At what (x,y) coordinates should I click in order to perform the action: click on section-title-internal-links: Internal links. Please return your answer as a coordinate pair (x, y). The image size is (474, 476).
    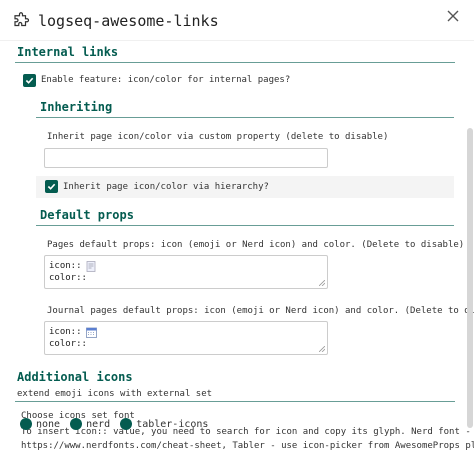
    Looking at the image, I should click on (68, 52).